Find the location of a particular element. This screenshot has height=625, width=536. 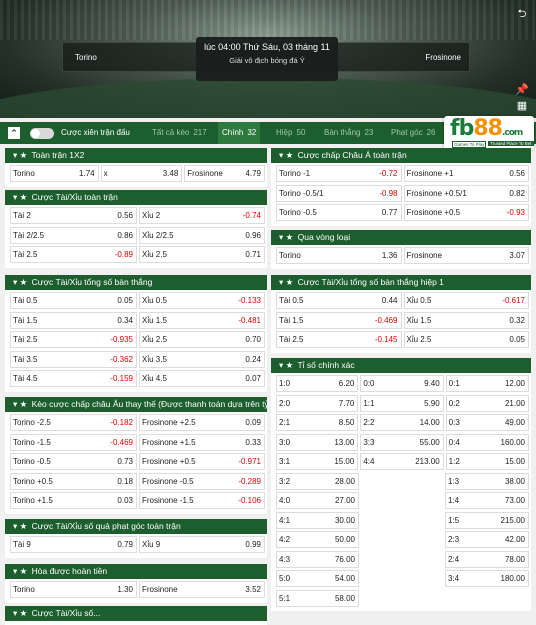

tab-all: Tất cả kèo 217 is located at coordinates (179, 133).